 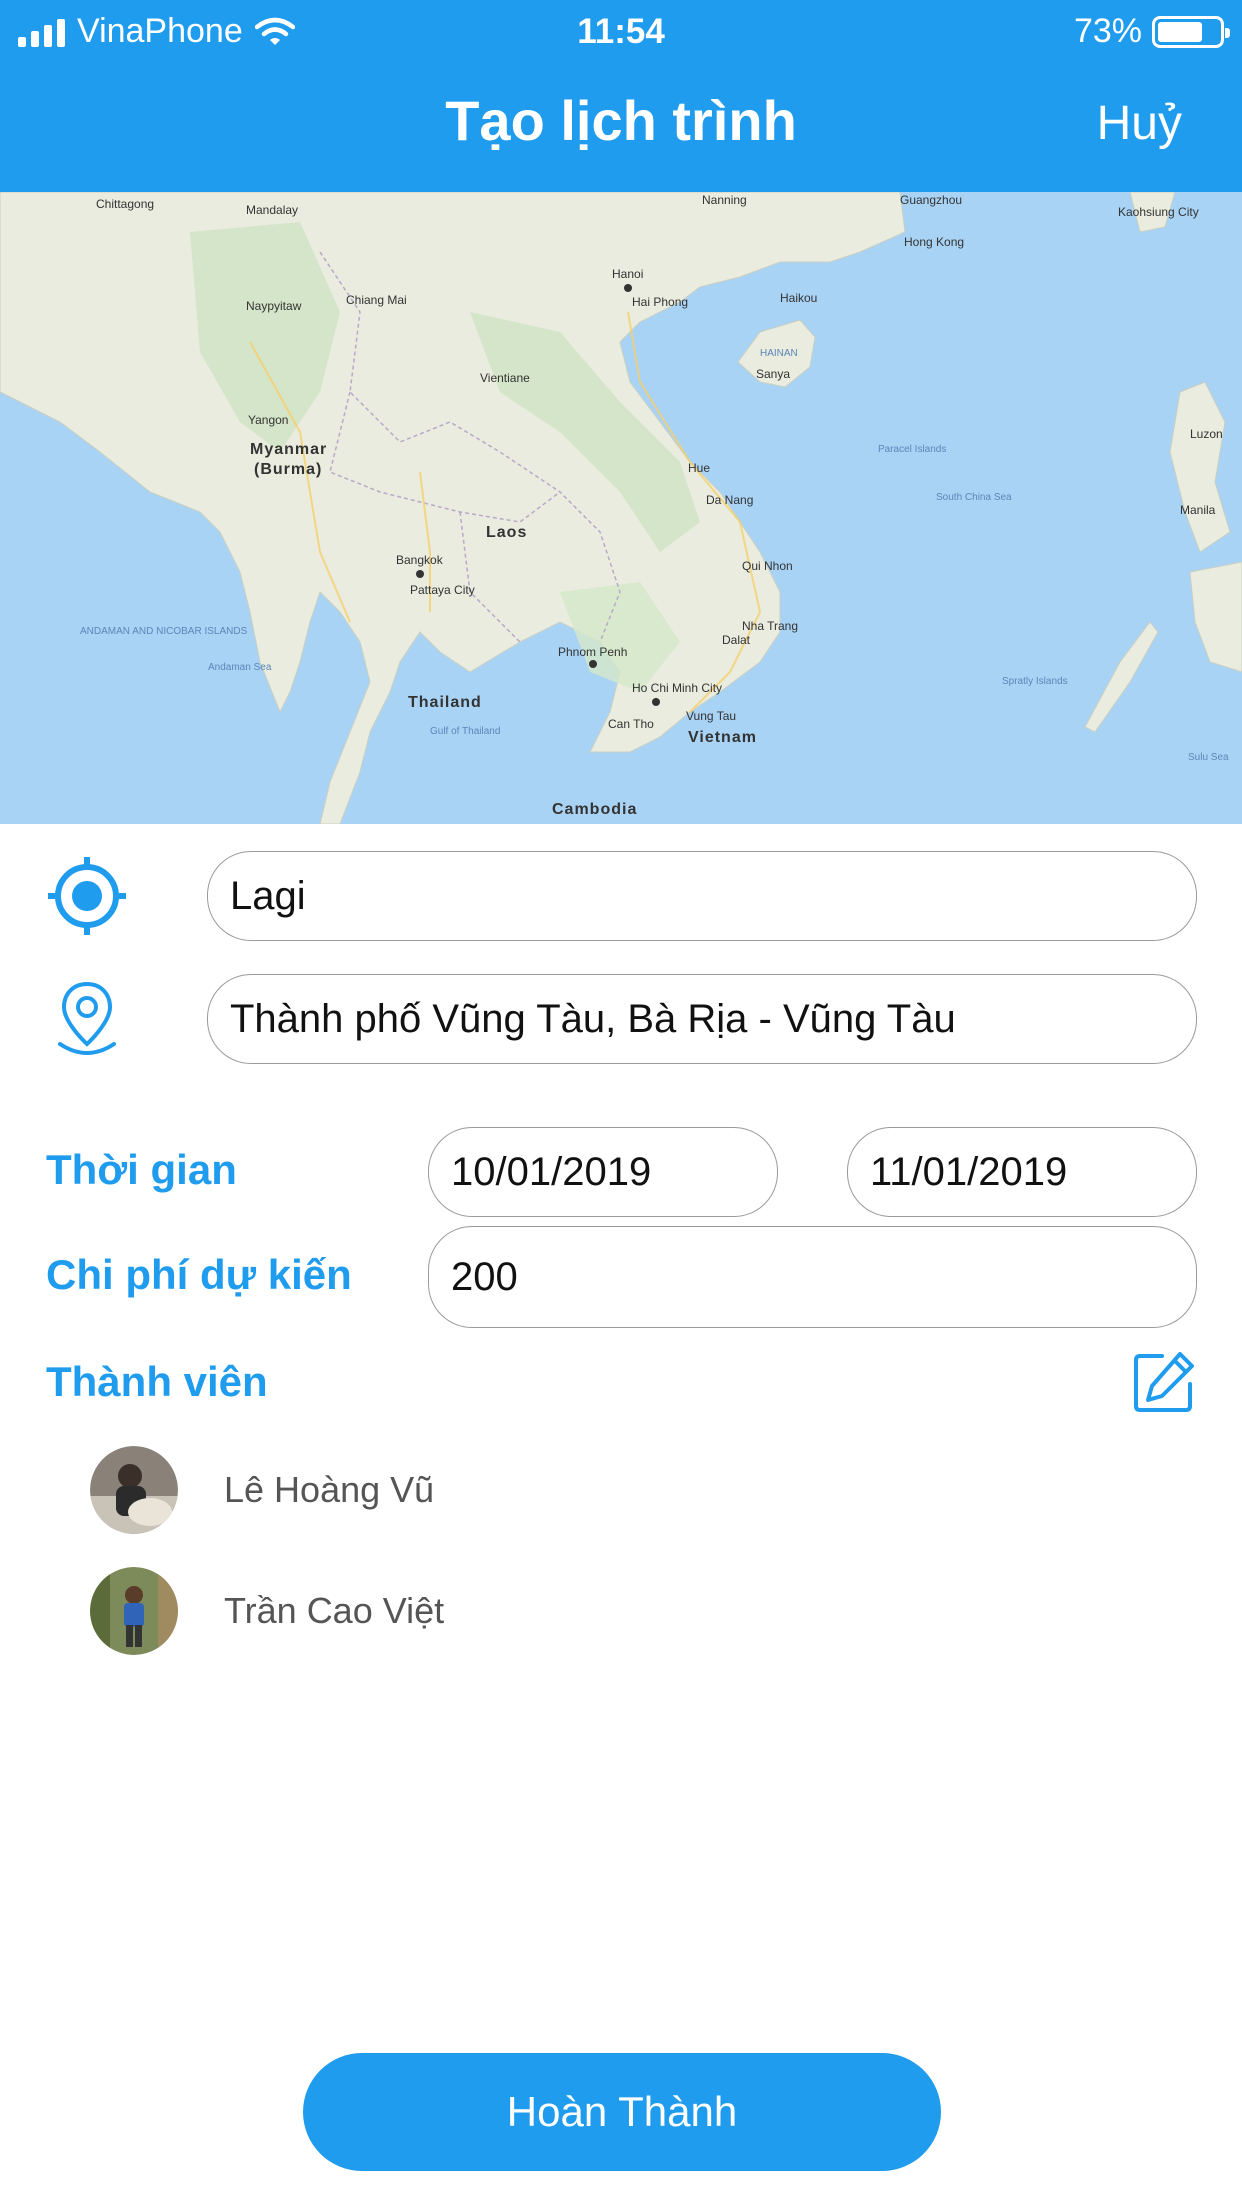 I want to click on status-time: 11:54, so click(x=621, y=31).